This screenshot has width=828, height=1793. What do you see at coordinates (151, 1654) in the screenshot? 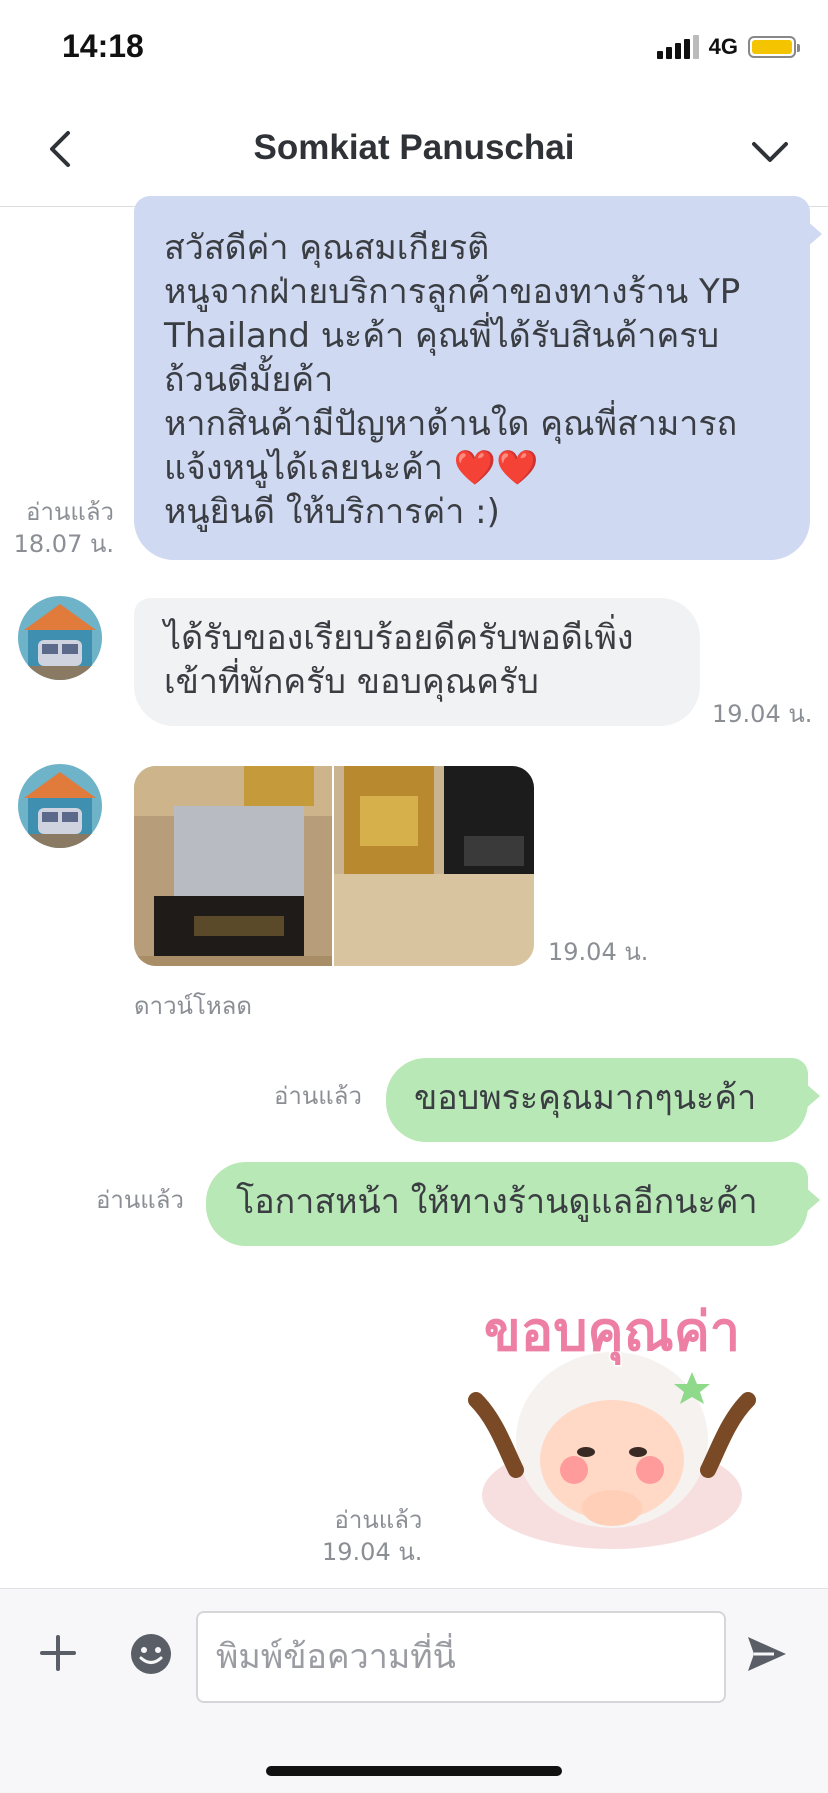
I see `emoji-icon` at bounding box center [151, 1654].